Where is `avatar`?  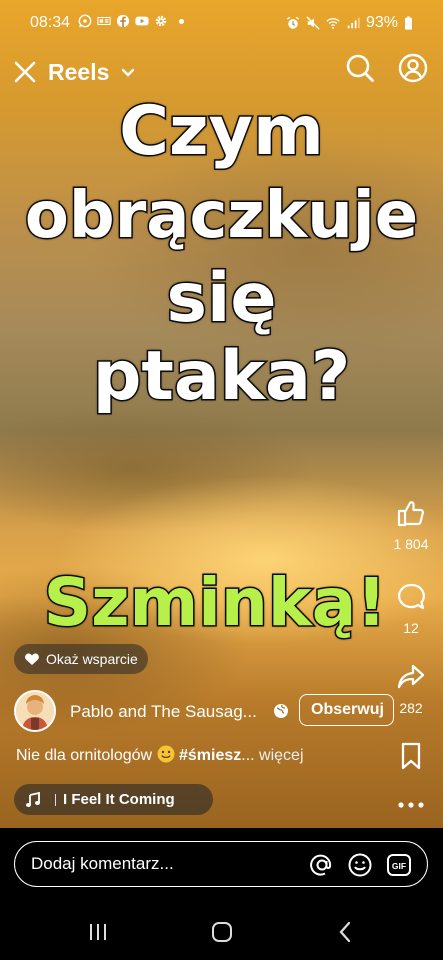 avatar is located at coordinates (35, 711).